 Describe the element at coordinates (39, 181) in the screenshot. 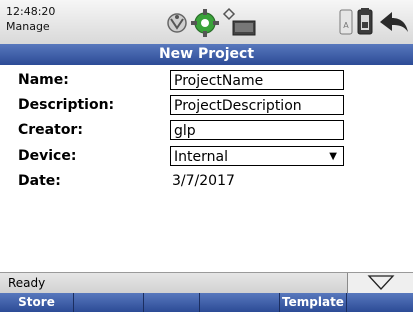

I see `date-label: Date:` at that location.